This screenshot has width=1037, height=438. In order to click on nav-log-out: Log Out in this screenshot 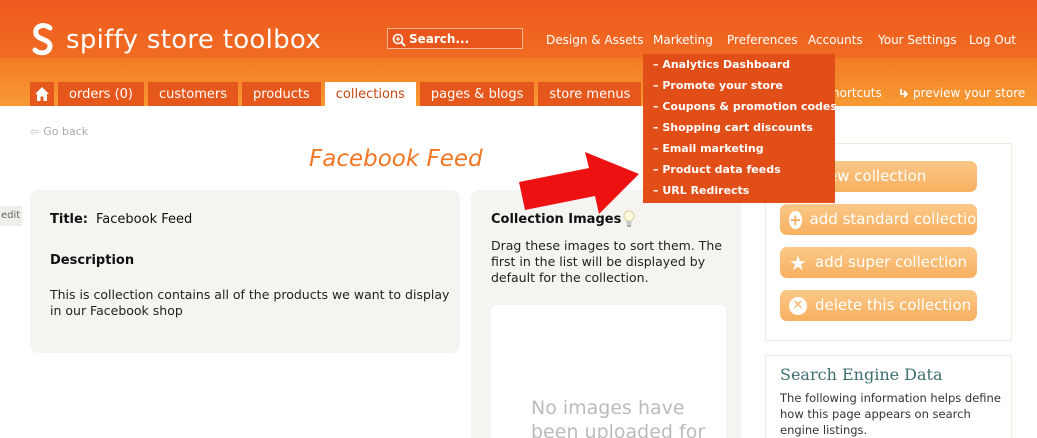, I will do `click(992, 40)`.